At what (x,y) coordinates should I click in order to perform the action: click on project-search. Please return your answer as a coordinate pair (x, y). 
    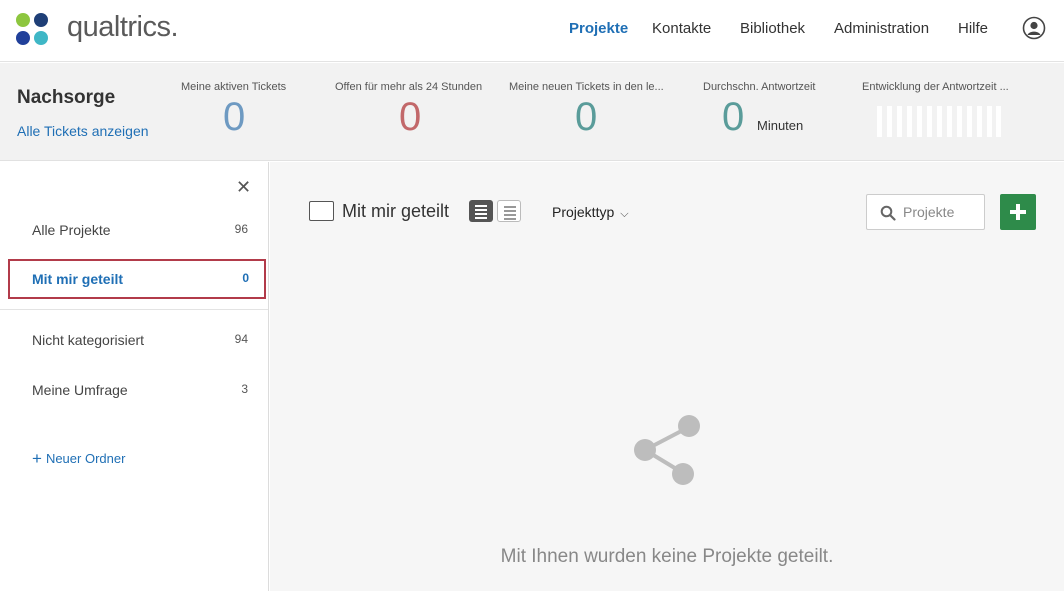
    Looking at the image, I should click on (925, 212).